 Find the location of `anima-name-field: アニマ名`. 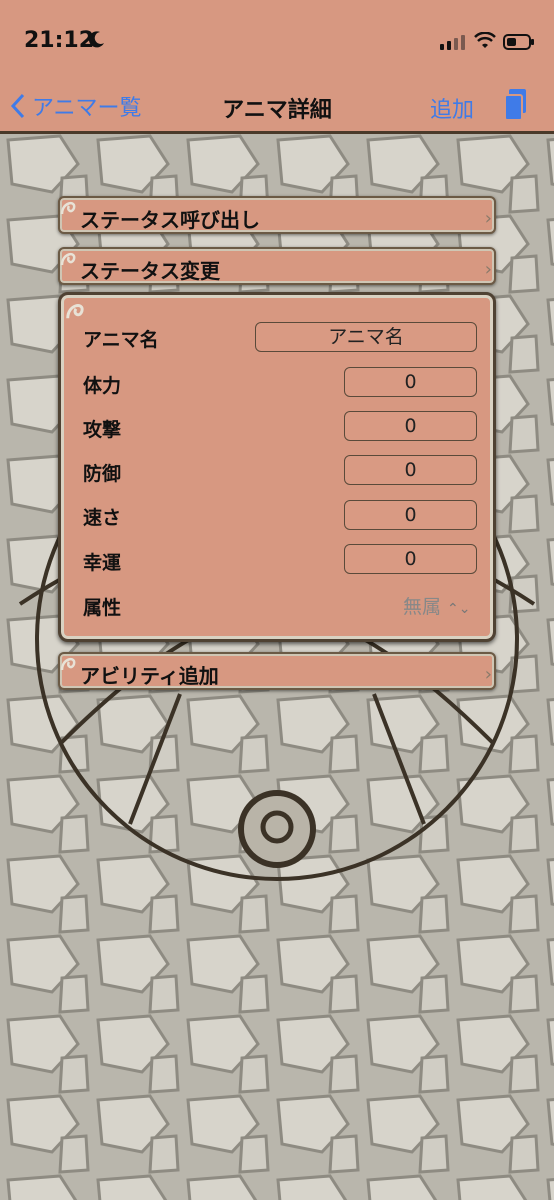

anima-name-field: アニマ名 is located at coordinates (366, 337).